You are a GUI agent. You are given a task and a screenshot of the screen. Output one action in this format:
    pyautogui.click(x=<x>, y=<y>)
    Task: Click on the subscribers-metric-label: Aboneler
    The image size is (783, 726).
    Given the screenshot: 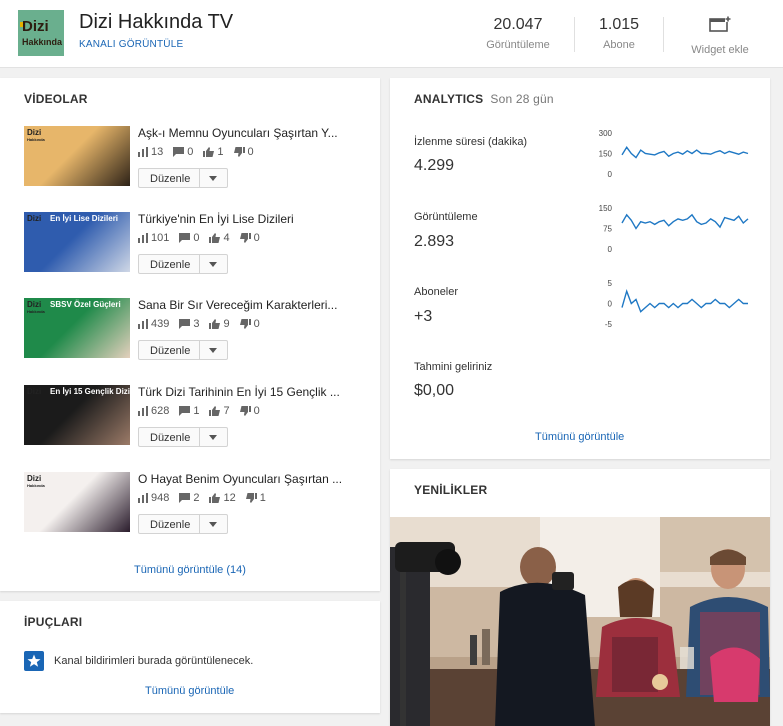 What is the action you would take?
    pyautogui.click(x=436, y=292)
    